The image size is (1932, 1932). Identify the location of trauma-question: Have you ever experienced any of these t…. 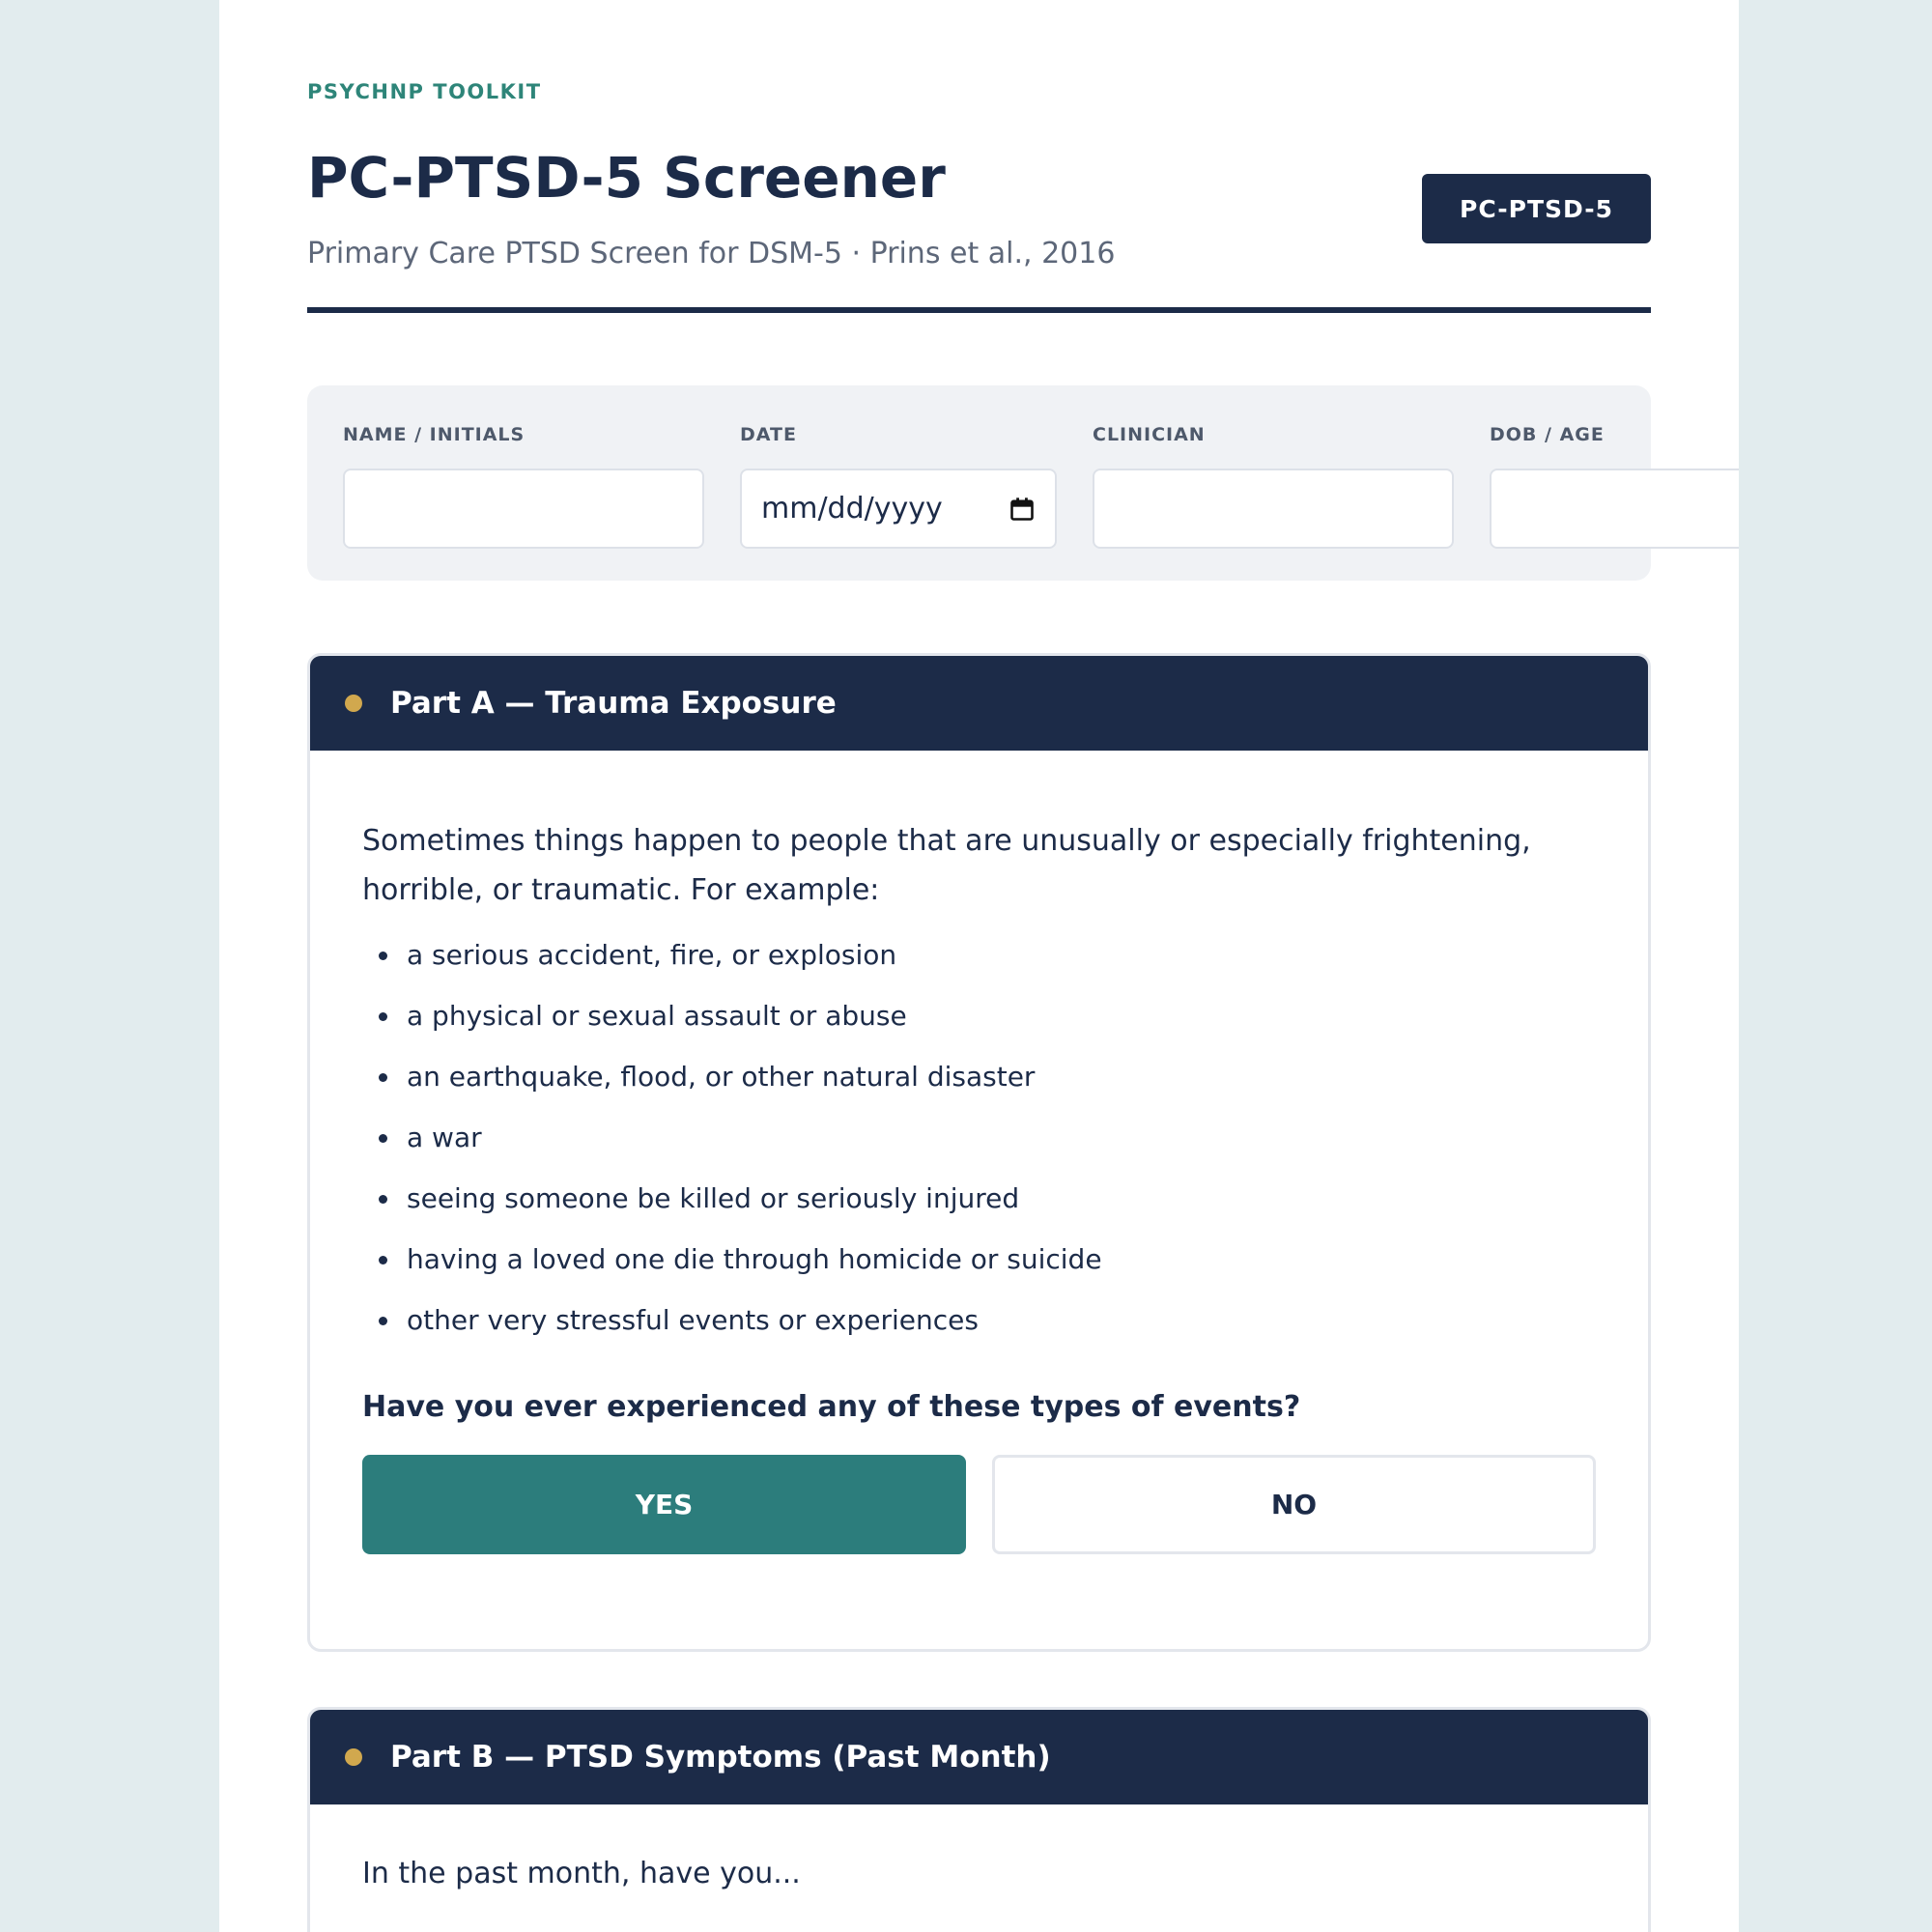
(831, 1407).